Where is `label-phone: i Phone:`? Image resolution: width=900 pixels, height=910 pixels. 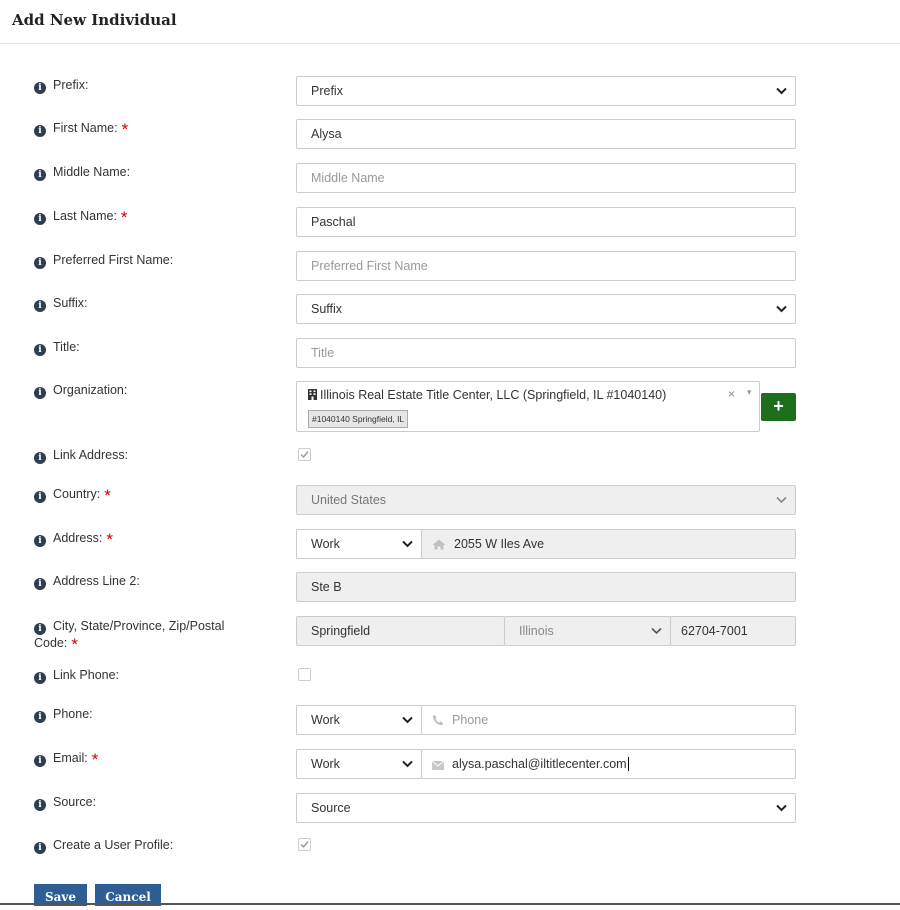 label-phone: i Phone: is located at coordinates (149, 715).